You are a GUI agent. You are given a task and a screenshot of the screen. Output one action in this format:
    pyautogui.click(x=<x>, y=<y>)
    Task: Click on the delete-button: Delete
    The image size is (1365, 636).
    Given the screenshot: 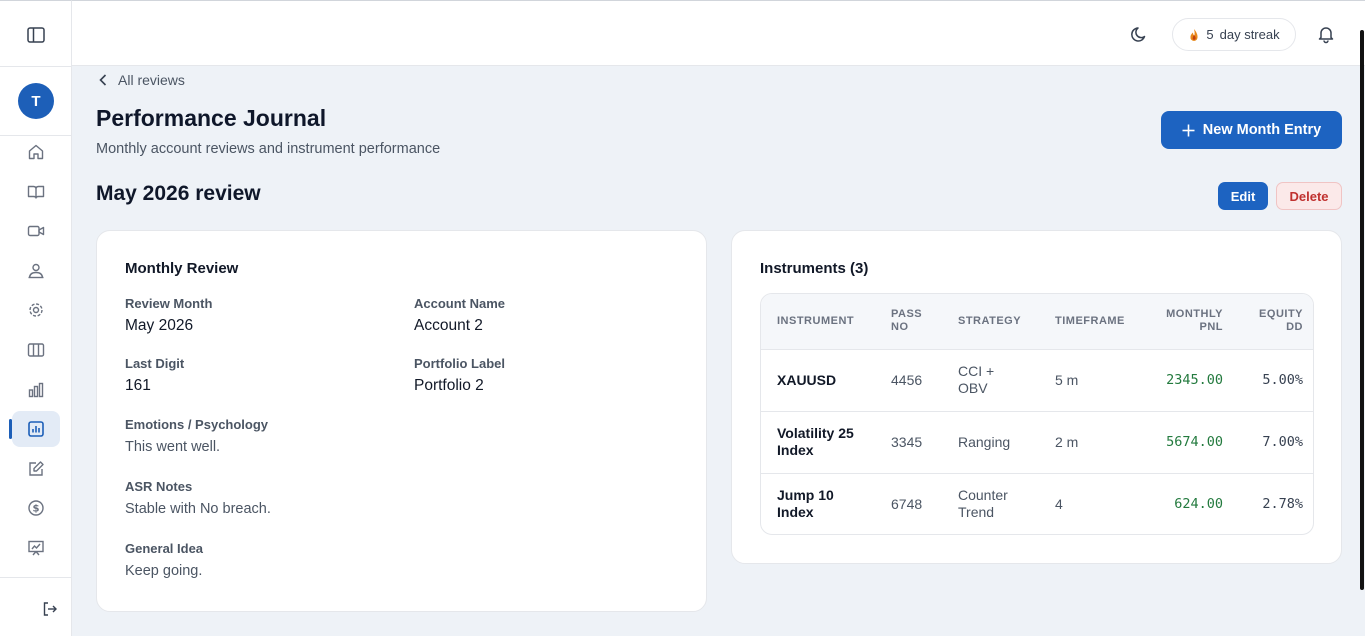 What is the action you would take?
    pyautogui.click(x=1309, y=196)
    